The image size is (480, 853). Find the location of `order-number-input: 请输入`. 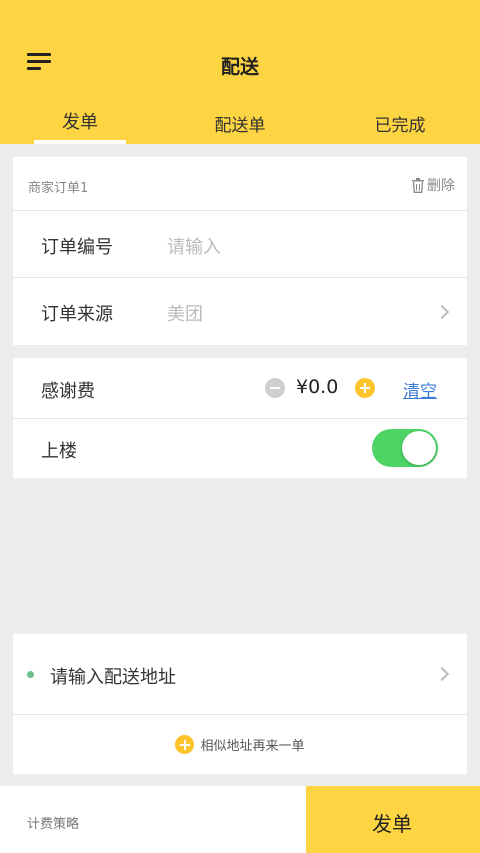

order-number-input: 请输入 is located at coordinates (194, 246).